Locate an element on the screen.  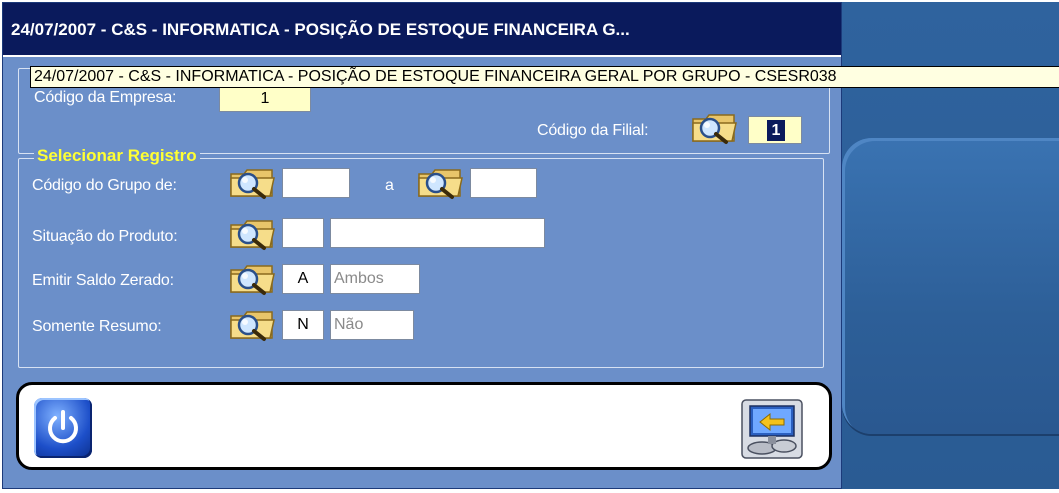
codigo-empresa-label: Código da Empresa: is located at coordinates (105, 97).